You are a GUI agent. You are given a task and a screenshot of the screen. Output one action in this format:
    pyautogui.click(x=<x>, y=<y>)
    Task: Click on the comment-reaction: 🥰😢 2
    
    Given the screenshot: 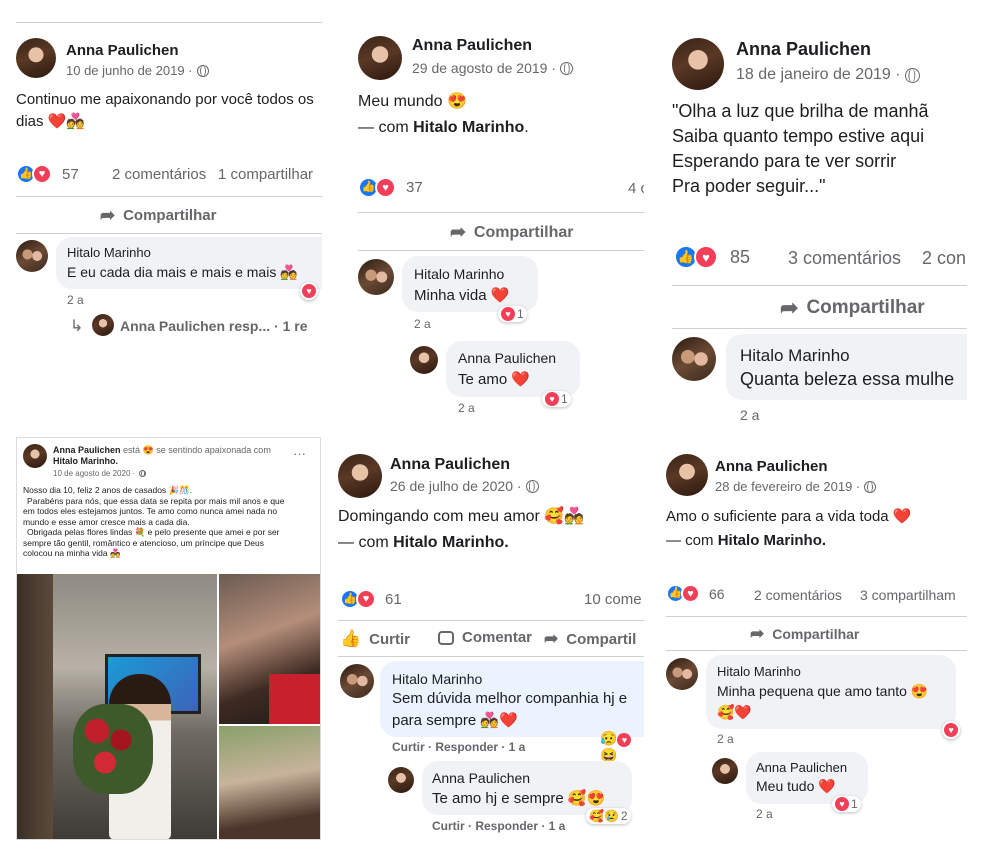 What is the action you would take?
    pyautogui.click(x=608, y=816)
    